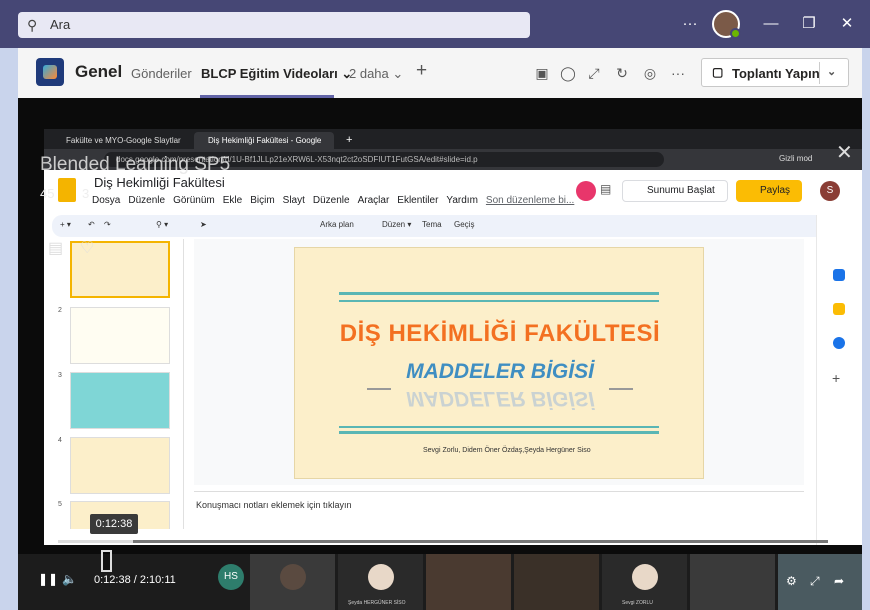 The width and height of the screenshot is (870, 610). Describe the element at coordinates (839, 343) in the screenshot. I see `tasks-icon` at that location.